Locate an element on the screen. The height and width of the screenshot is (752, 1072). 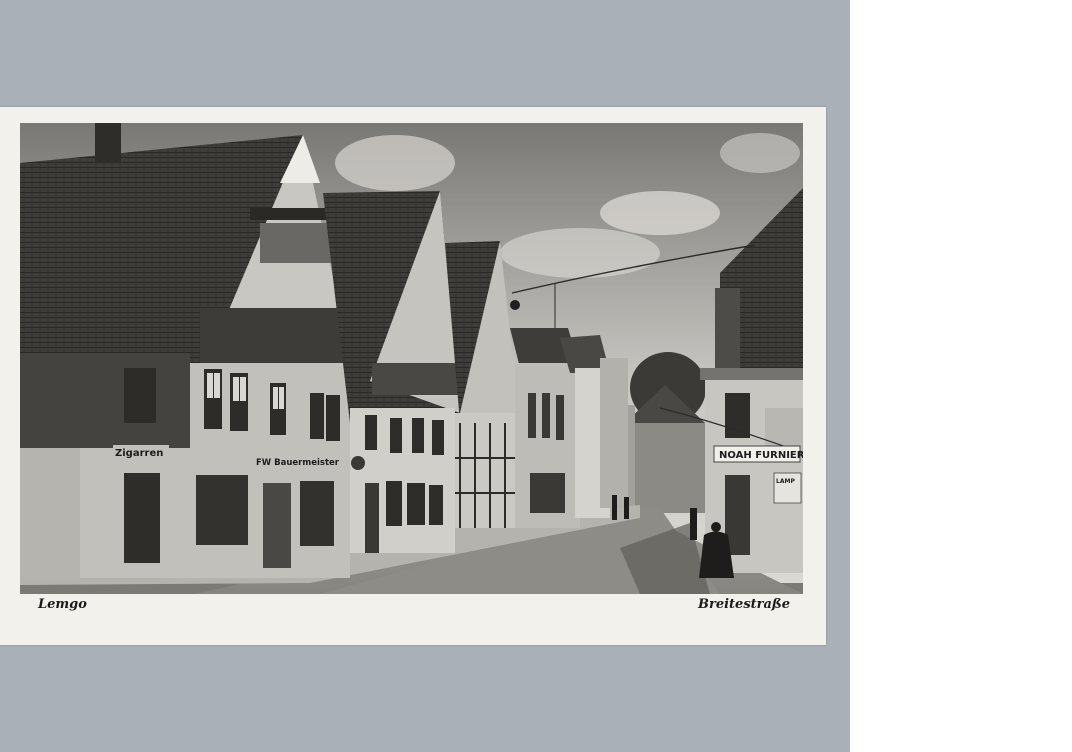
shop-sign-bauermeister: FW Bauermeister is located at coordinates (298, 463).